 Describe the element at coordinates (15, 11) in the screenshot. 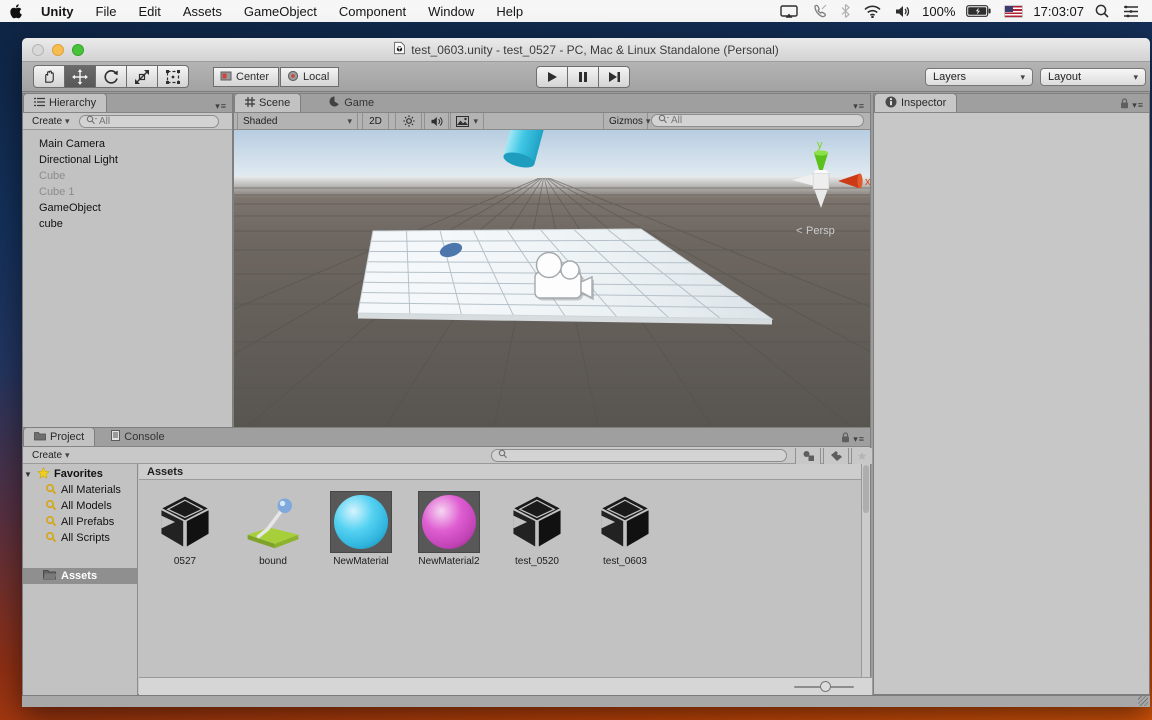

I see `apple-menu` at that location.